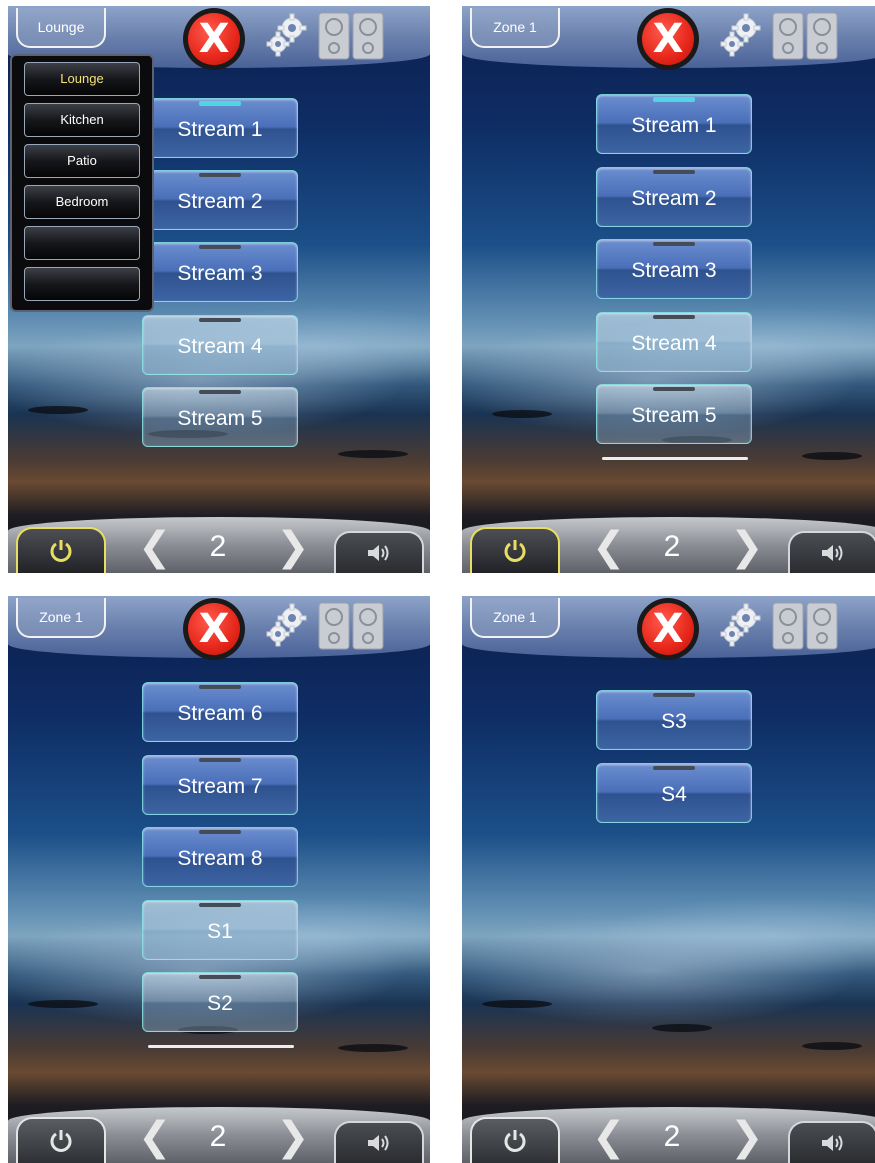 Image resolution: width=875 pixels, height=1163 pixels. I want to click on active-indicator, so click(674, 99).